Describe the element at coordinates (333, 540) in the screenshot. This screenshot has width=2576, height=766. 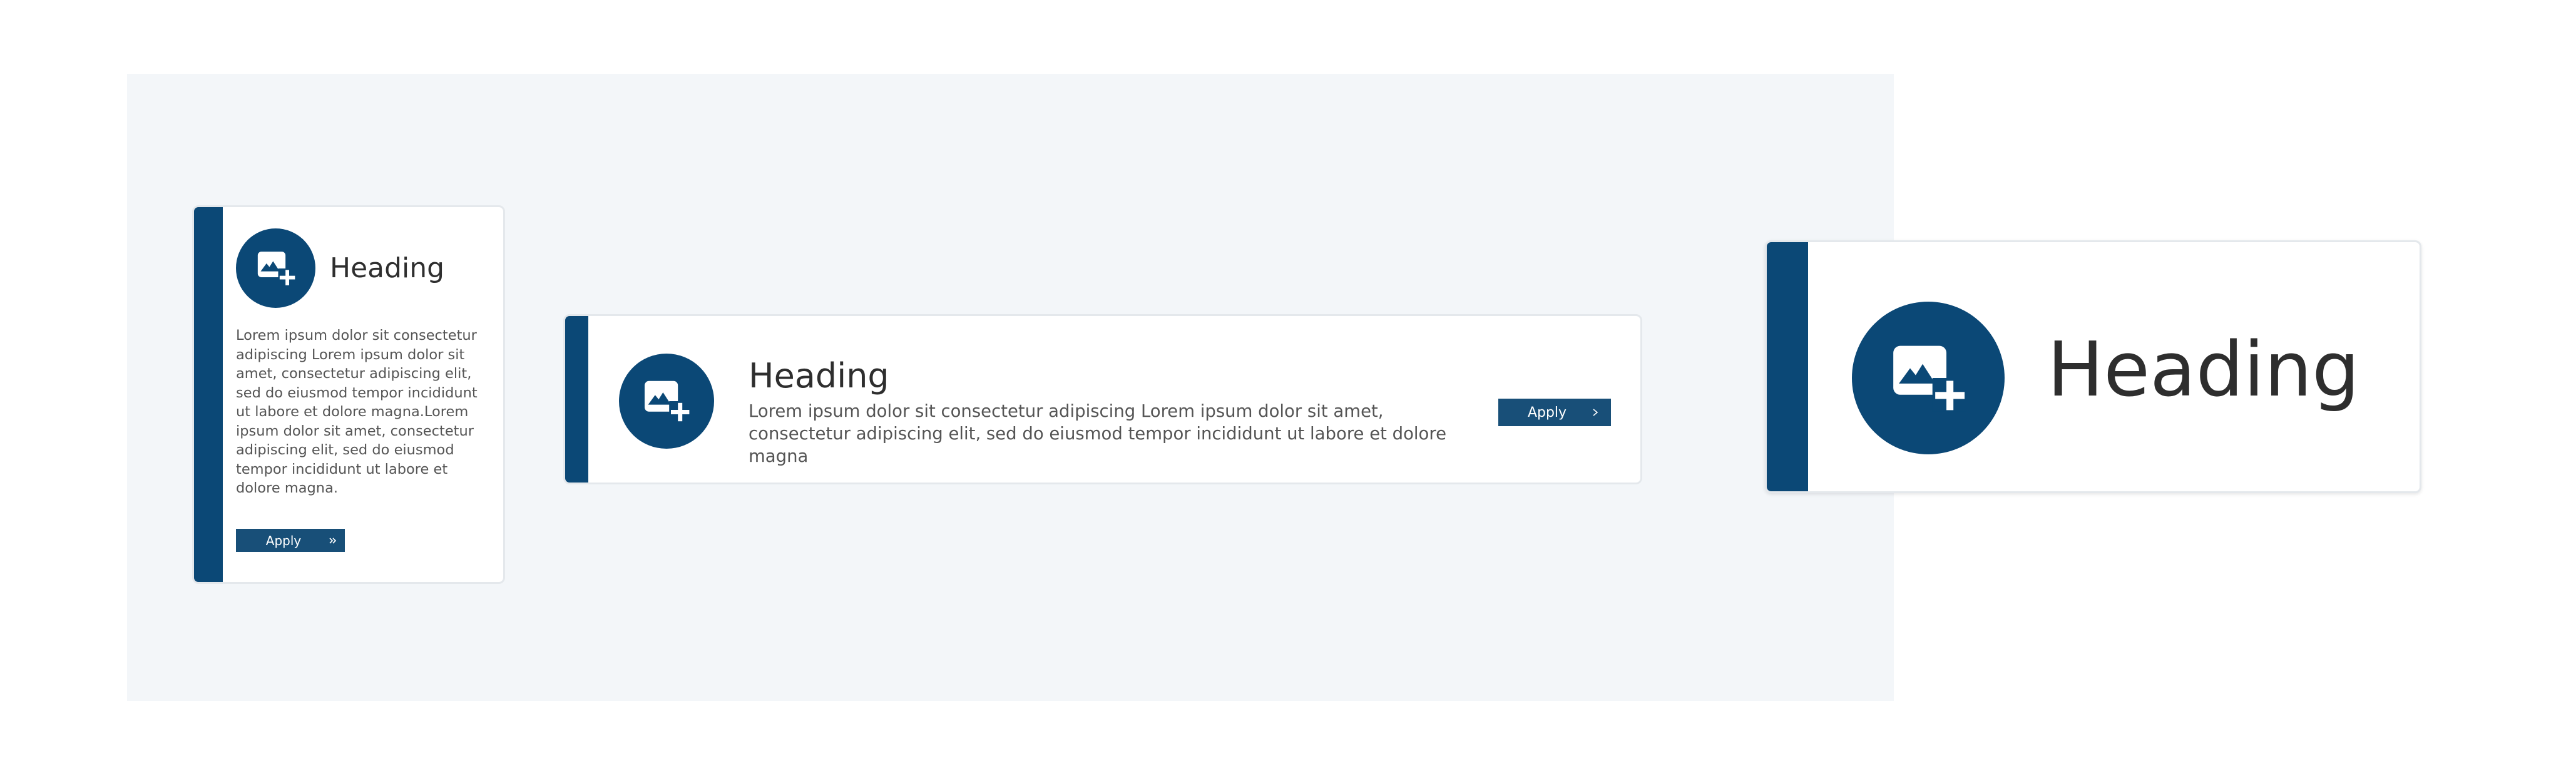
I see `double-chevron-right-icon` at that location.